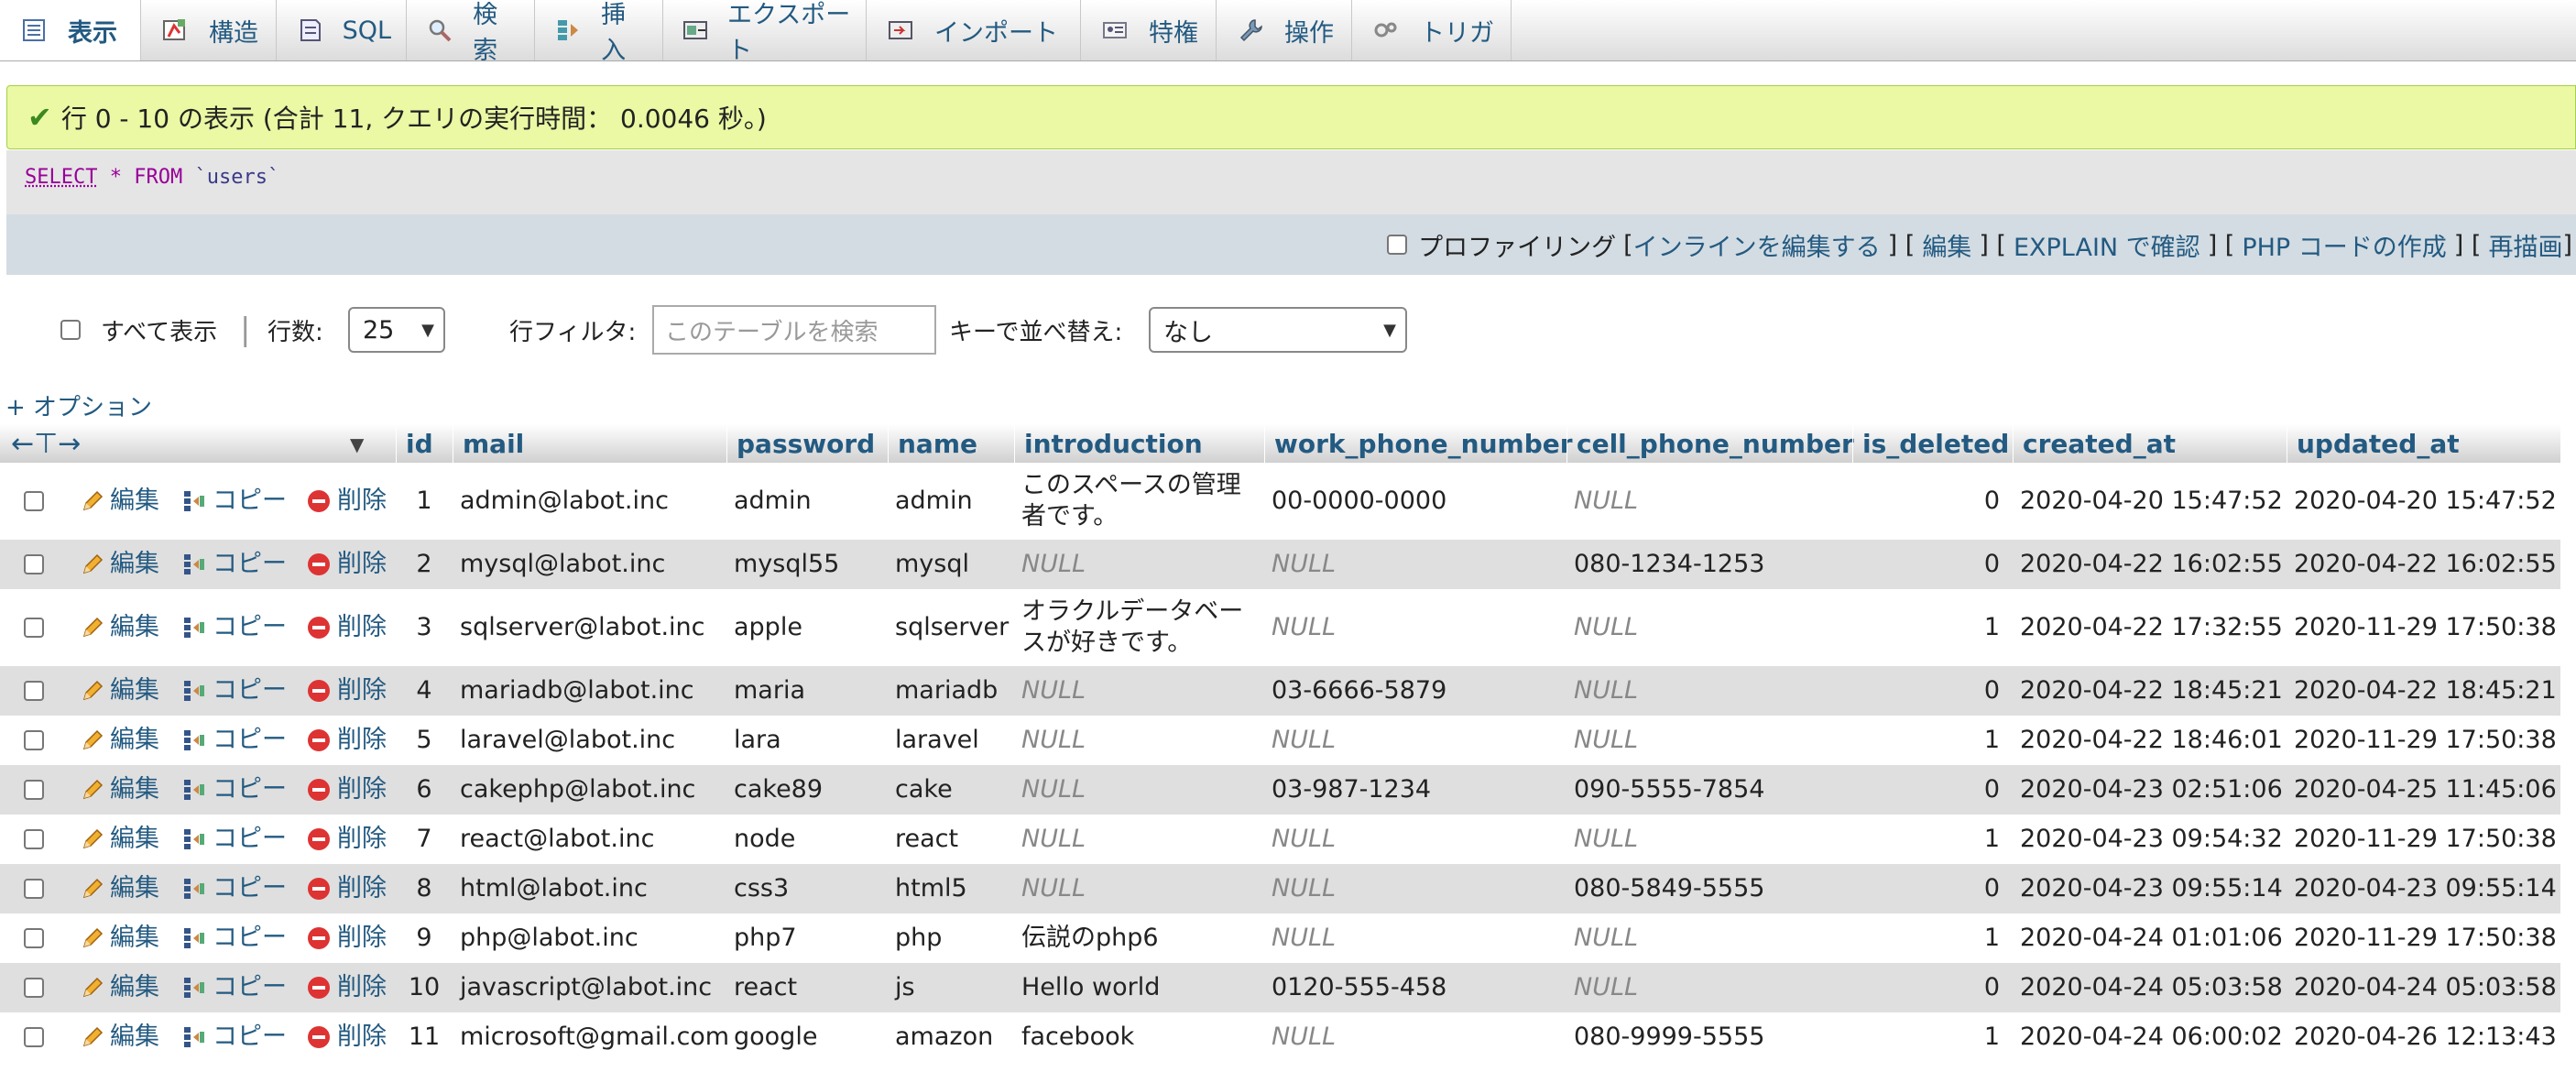 The width and height of the screenshot is (2576, 1072). Describe the element at coordinates (807, 938) in the screenshot. I see `cell-password: php7` at that location.